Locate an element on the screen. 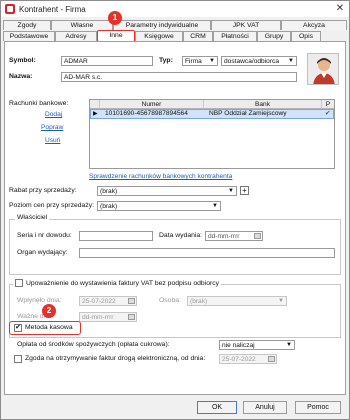 The image size is (350, 420). nazwa-field: AD-MAR s.c. is located at coordinates (179, 77).